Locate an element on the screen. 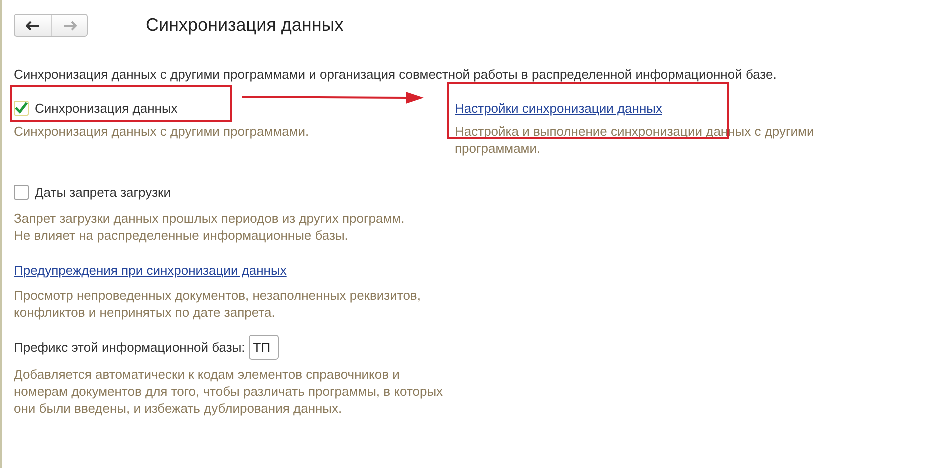 Image resolution: width=949 pixels, height=468 pixels. checkbox-label: Синхронизация данных is located at coordinates (106, 109).